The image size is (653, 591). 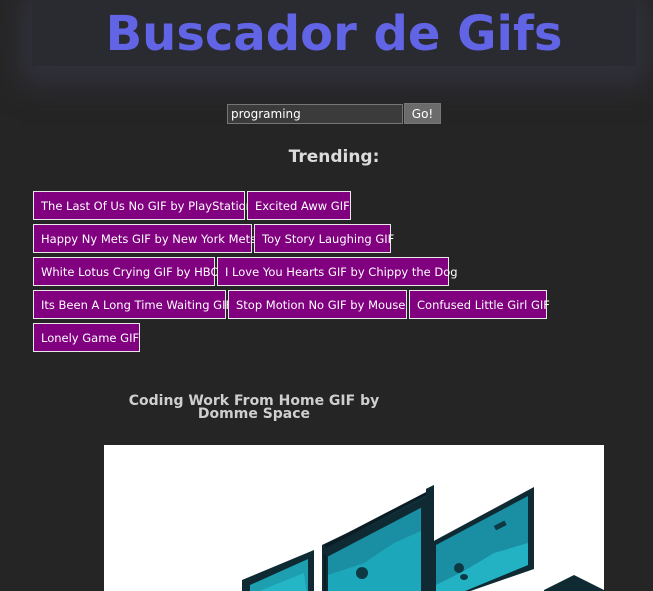 I want to click on trending-button: Lonely Game GIF, so click(x=86, y=337).